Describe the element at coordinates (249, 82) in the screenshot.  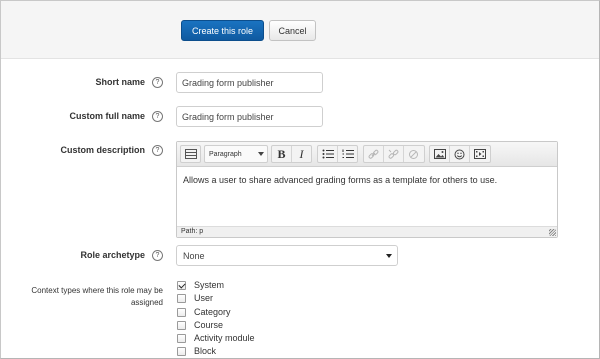
I see `short-name-input: Grading form publisher` at that location.